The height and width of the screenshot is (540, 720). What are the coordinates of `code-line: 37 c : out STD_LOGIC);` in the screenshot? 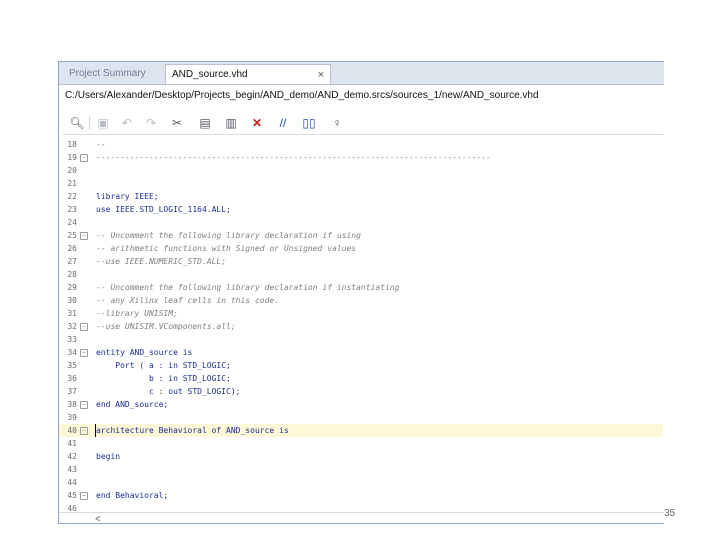 It's located at (361, 391).